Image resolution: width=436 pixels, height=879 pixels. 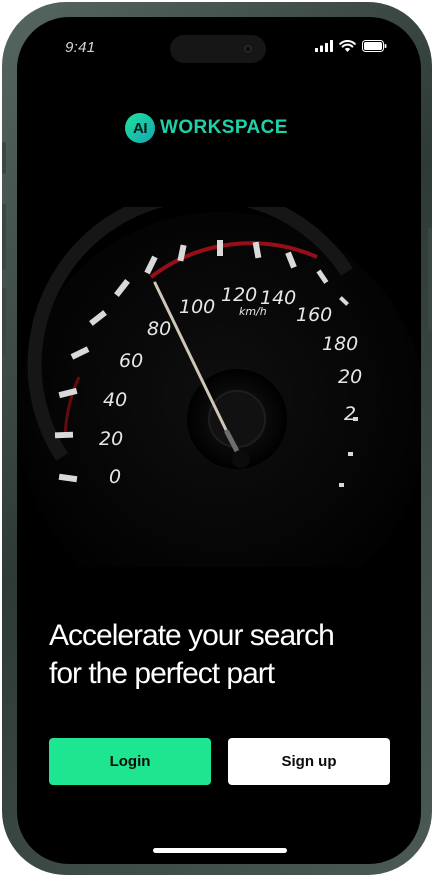 I want to click on front-camera, so click(x=248, y=49).